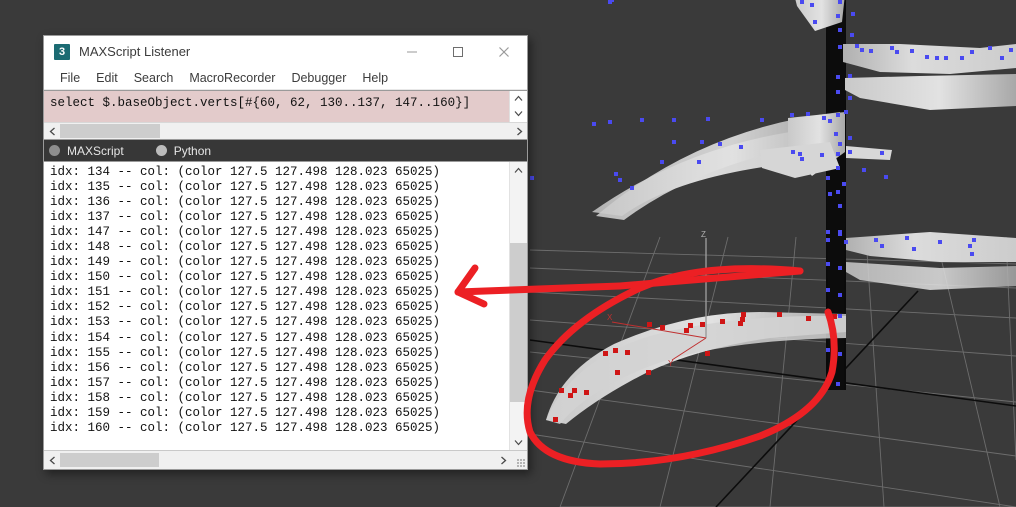 This screenshot has height=507, width=1016. What do you see at coordinates (70, 78) in the screenshot?
I see `menu-item-file: File` at bounding box center [70, 78].